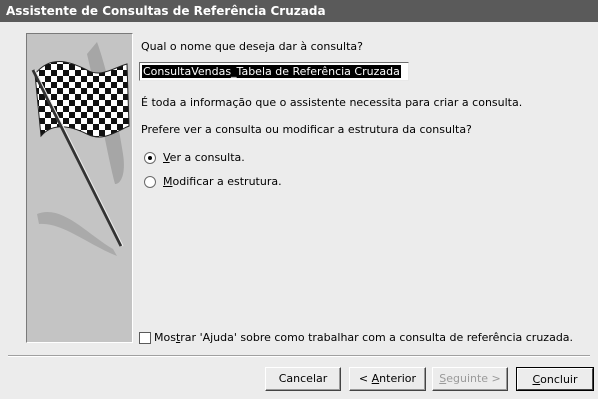 This screenshot has height=399, width=598. What do you see at coordinates (145, 337) in the screenshot?
I see `checkbox-icon` at bounding box center [145, 337].